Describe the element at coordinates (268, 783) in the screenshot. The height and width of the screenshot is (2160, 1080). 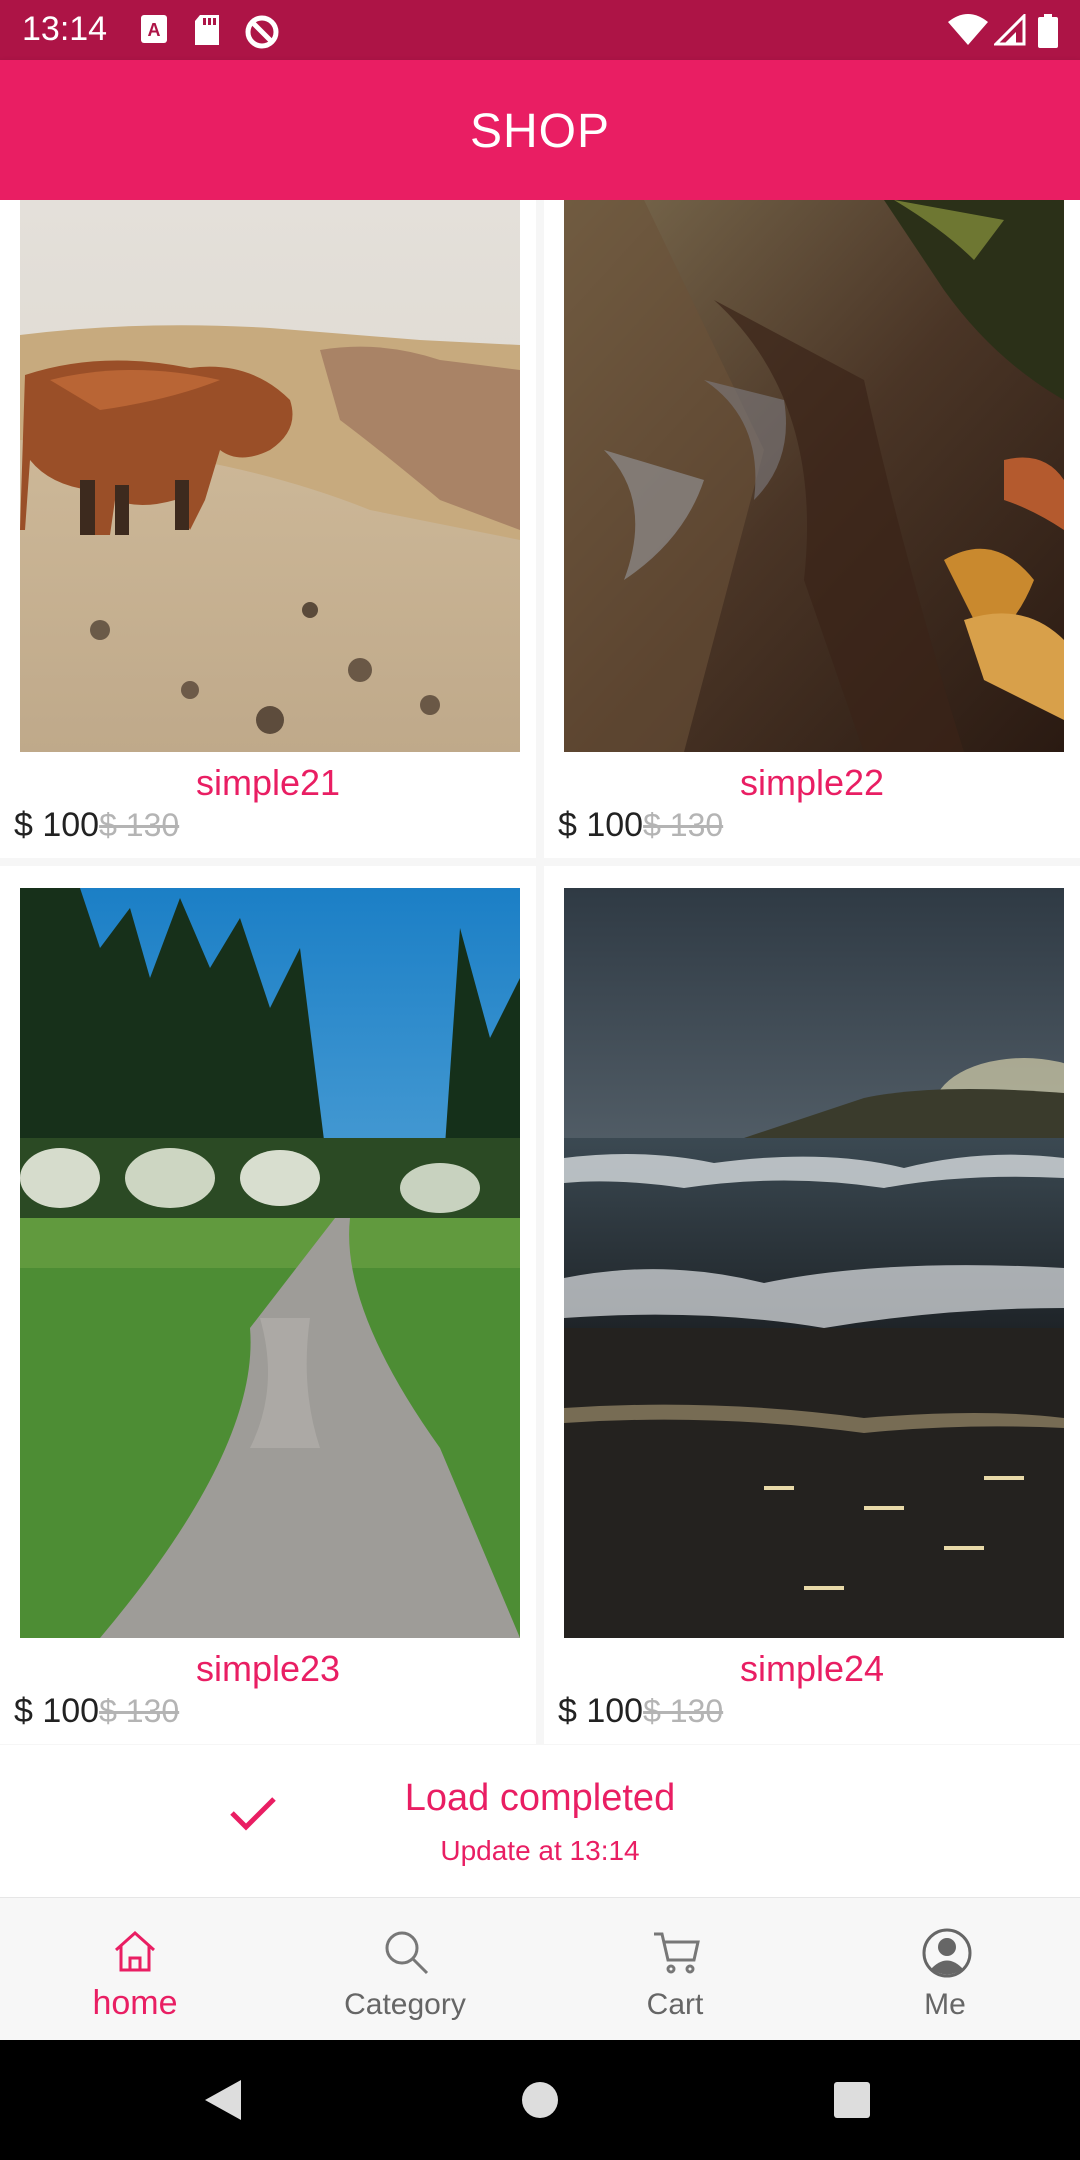
I see `product-name: simple21` at that location.